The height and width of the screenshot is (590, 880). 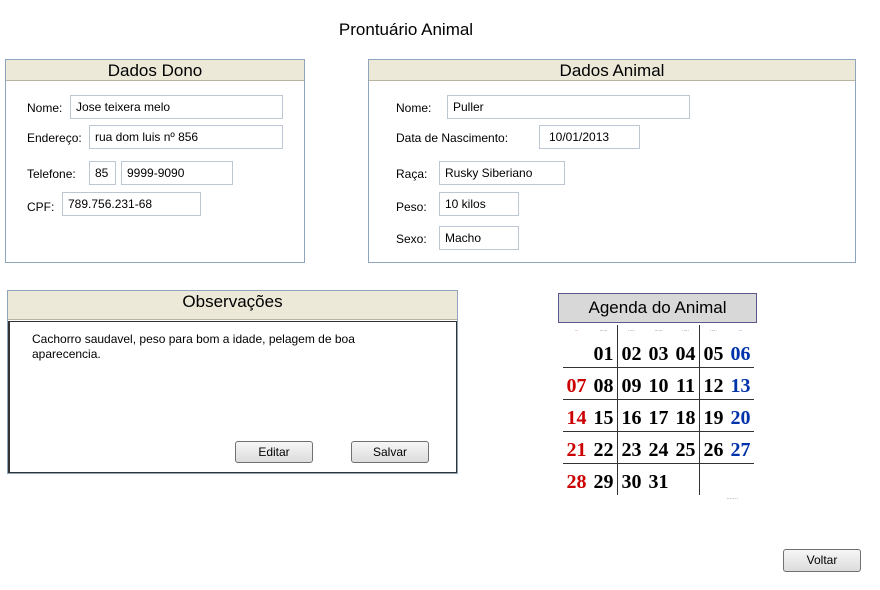 What do you see at coordinates (740, 447) in the screenshot?
I see `calendar-day: 27` at bounding box center [740, 447].